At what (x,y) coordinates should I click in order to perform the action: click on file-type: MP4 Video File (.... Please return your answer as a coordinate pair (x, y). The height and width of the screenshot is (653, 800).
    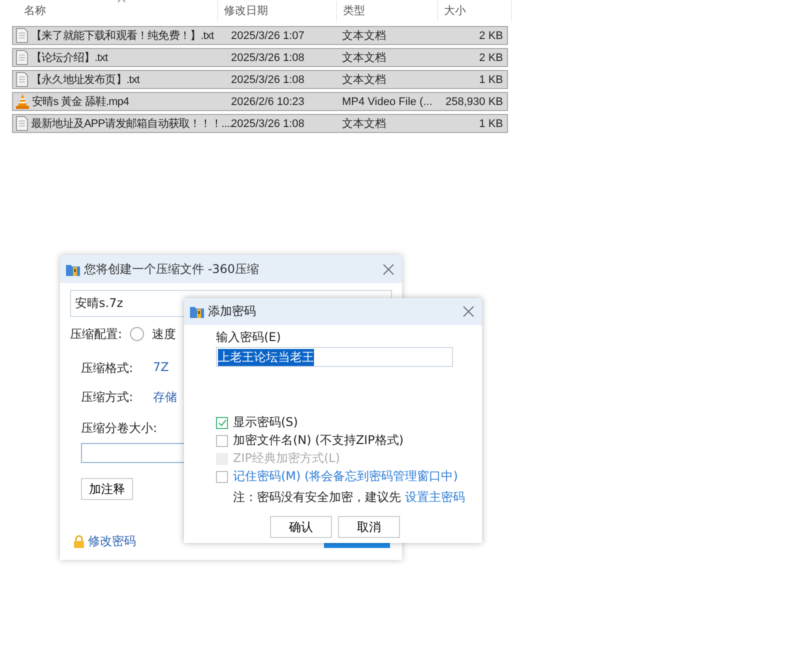
    Looking at the image, I should click on (388, 102).